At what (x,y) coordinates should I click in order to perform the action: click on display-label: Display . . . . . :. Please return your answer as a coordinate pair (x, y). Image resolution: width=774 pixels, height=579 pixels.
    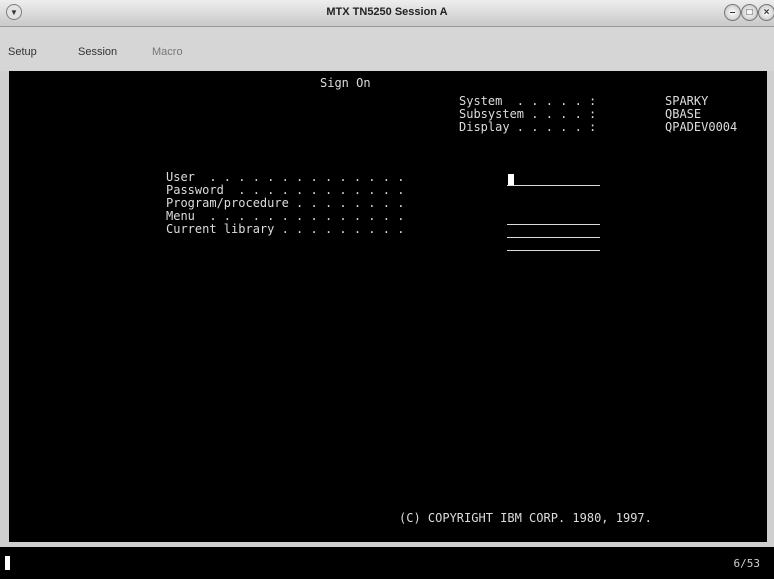
    Looking at the image, I should click on (528, 127).